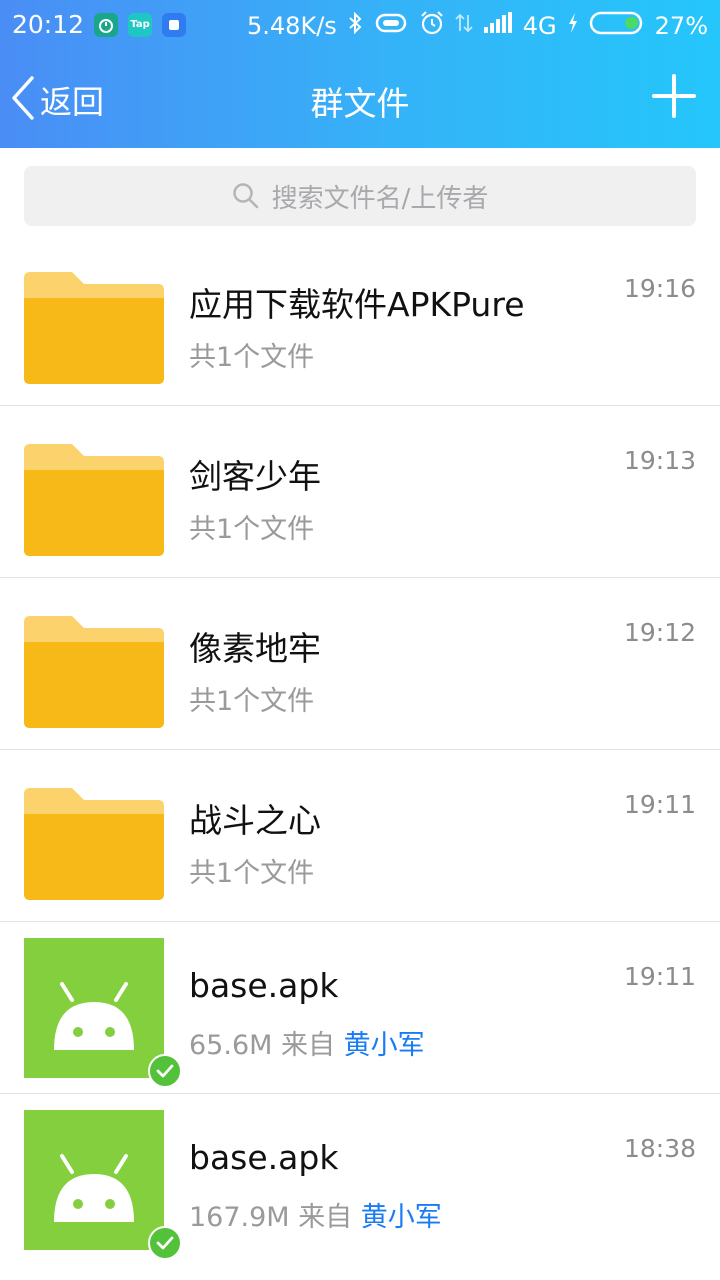  Describe the element at coordinates (360, 492) in the screenshot. I see `file-row-folder: 剑客少年 共1个文件 19:13` at that location.